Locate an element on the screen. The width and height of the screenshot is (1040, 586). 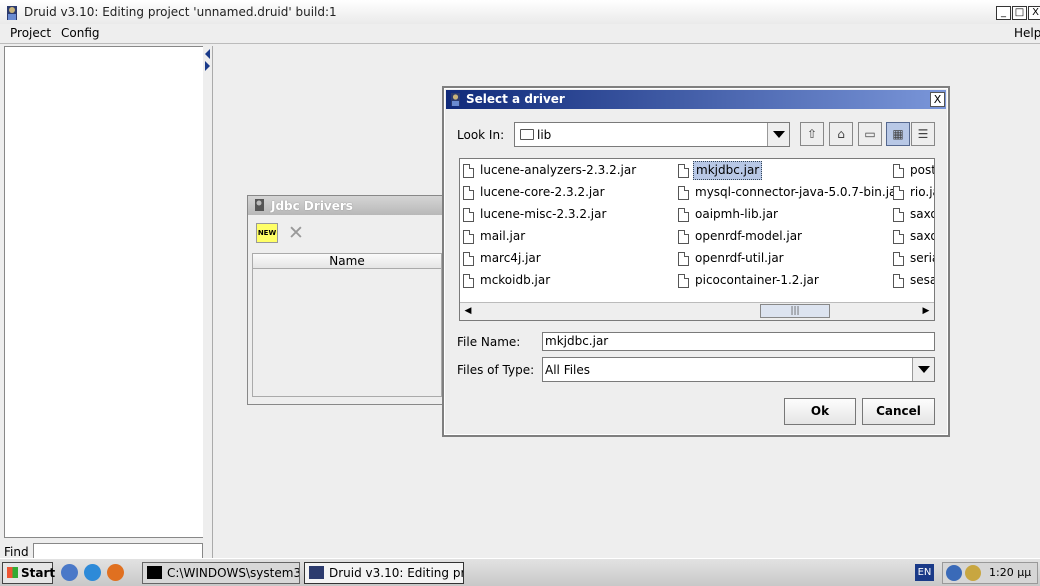
minimize-button: _ is located at coordinates (1003, 13).